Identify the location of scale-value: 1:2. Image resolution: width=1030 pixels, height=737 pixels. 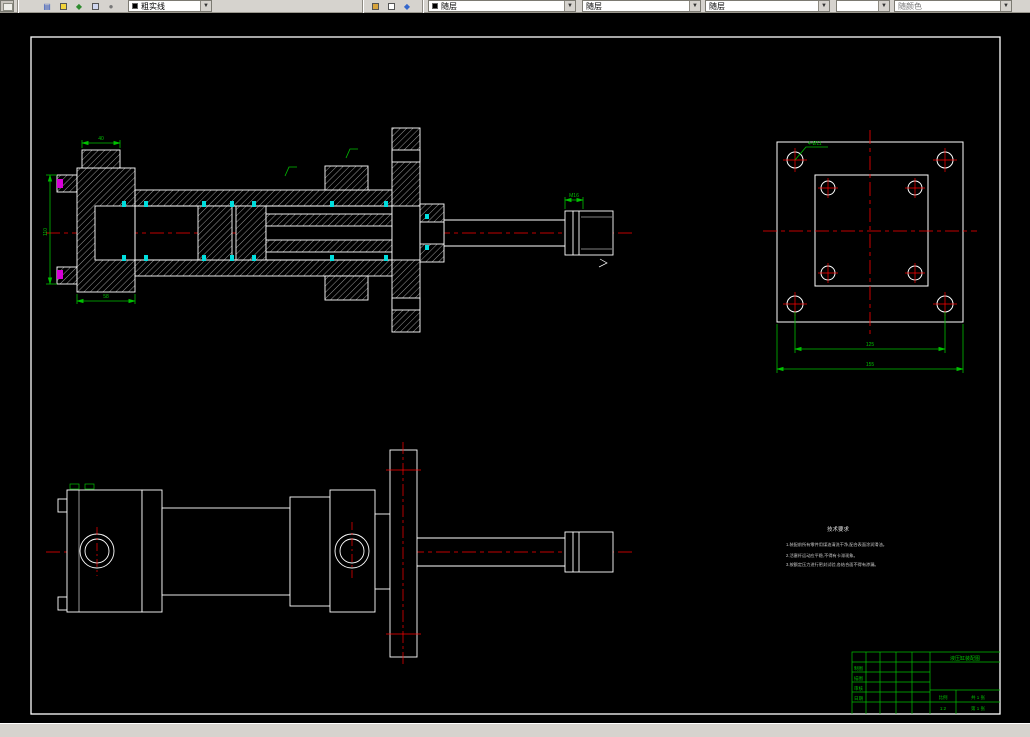
(943, 708).